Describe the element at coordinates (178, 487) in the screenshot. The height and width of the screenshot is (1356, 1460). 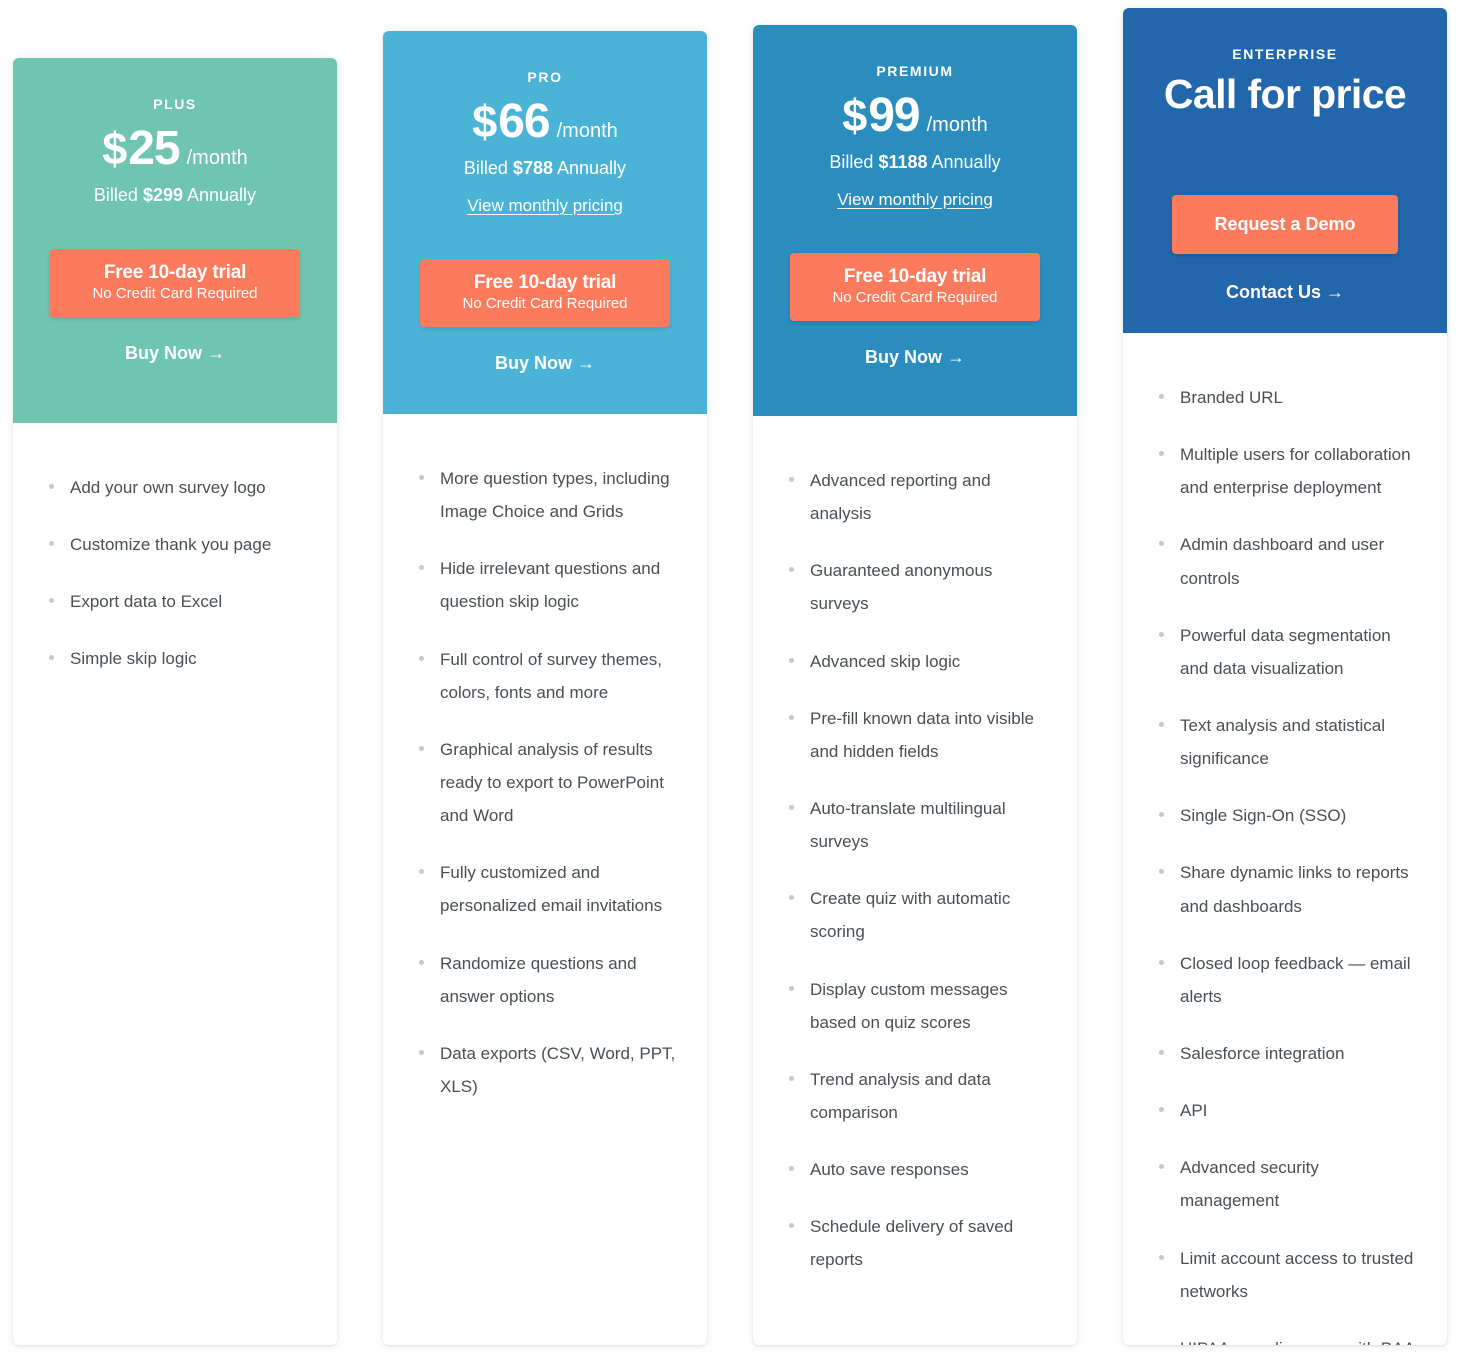
I see `list-item: Add your own survey logo` at that location.